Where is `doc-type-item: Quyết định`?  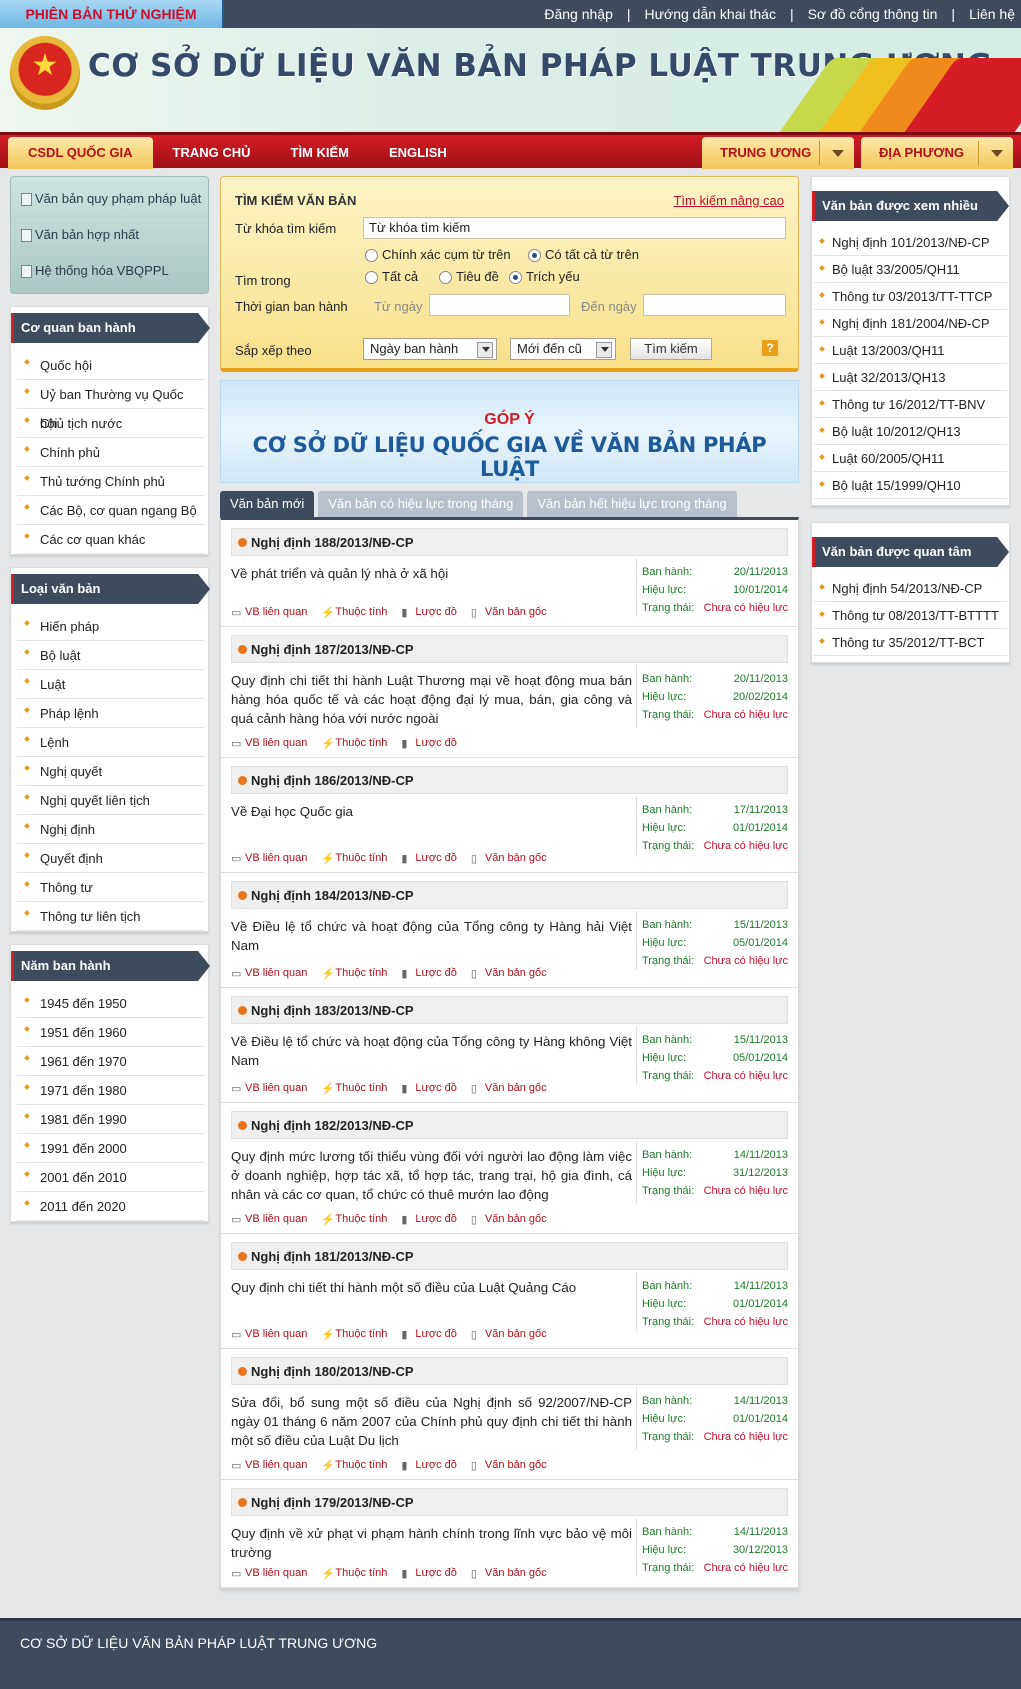 doc-type-item: Quyết định is located at coordinates (110, 858).